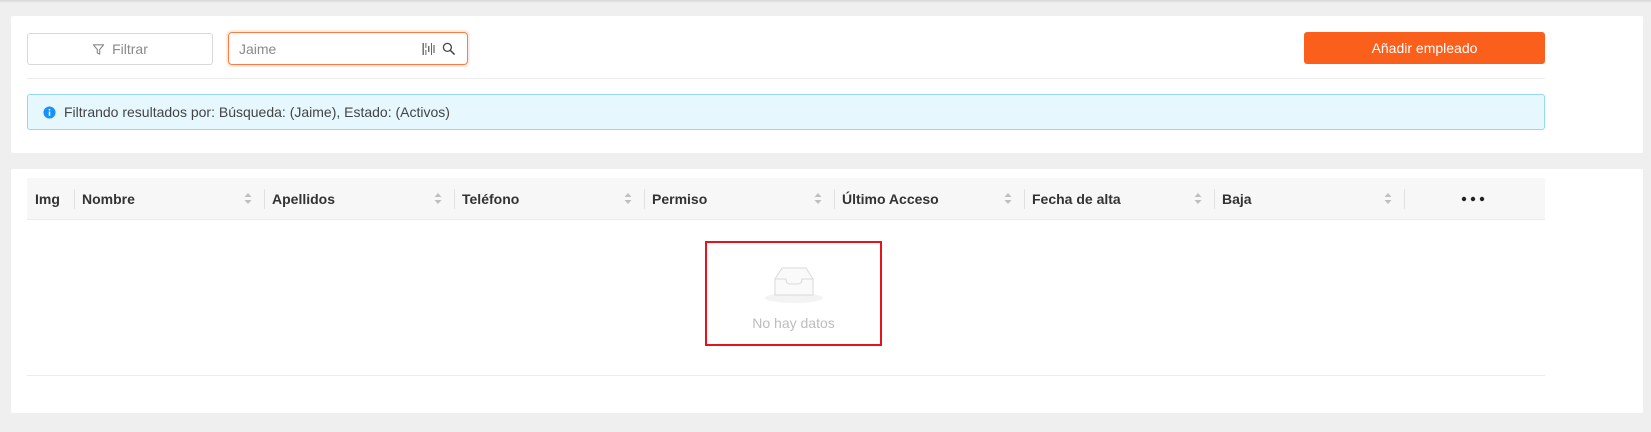 Image resolution: width=1651 pixels, height=432 pixels. I want to click on column-label: Permiso, so click(680, 199).